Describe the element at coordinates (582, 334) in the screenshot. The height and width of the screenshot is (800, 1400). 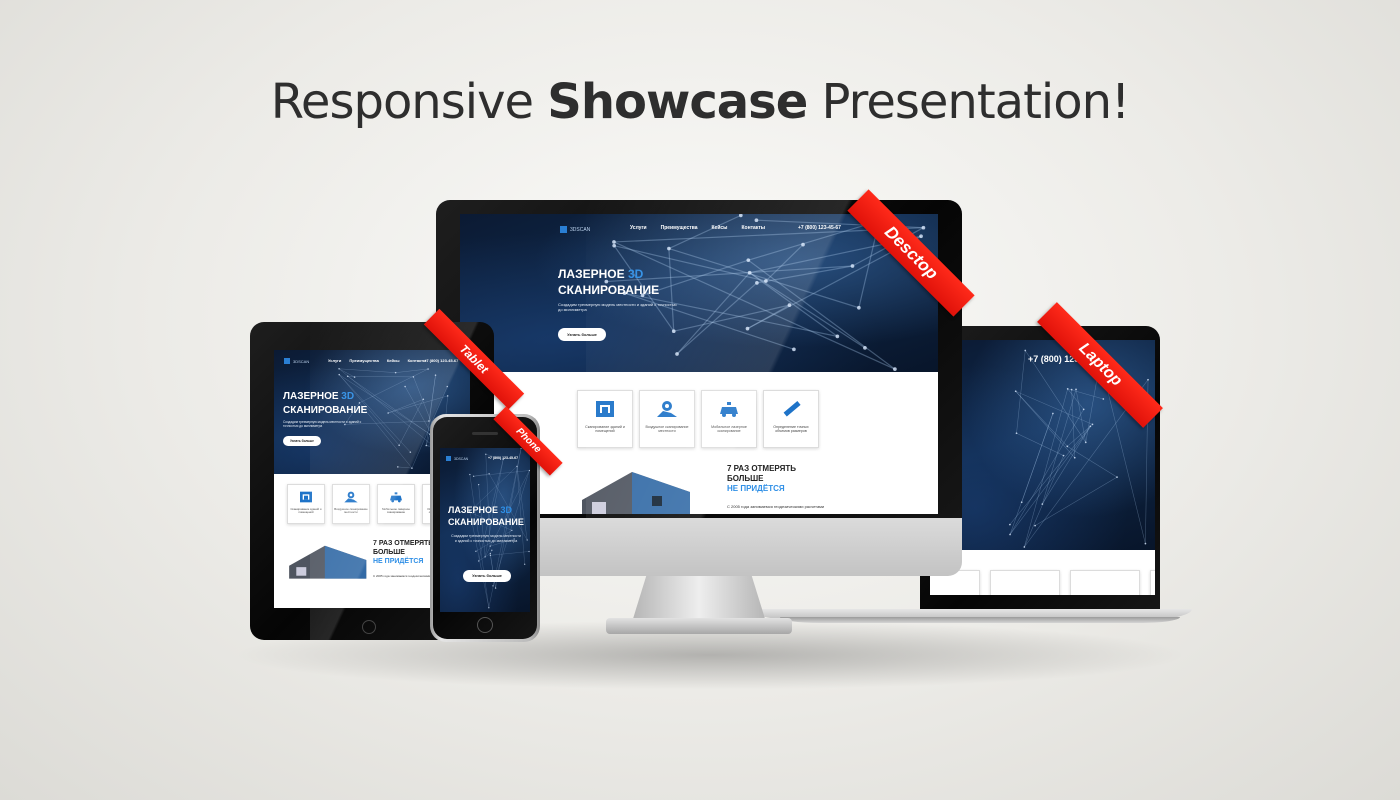
I see `desktop-hero-button: Узнать больше` at that location.